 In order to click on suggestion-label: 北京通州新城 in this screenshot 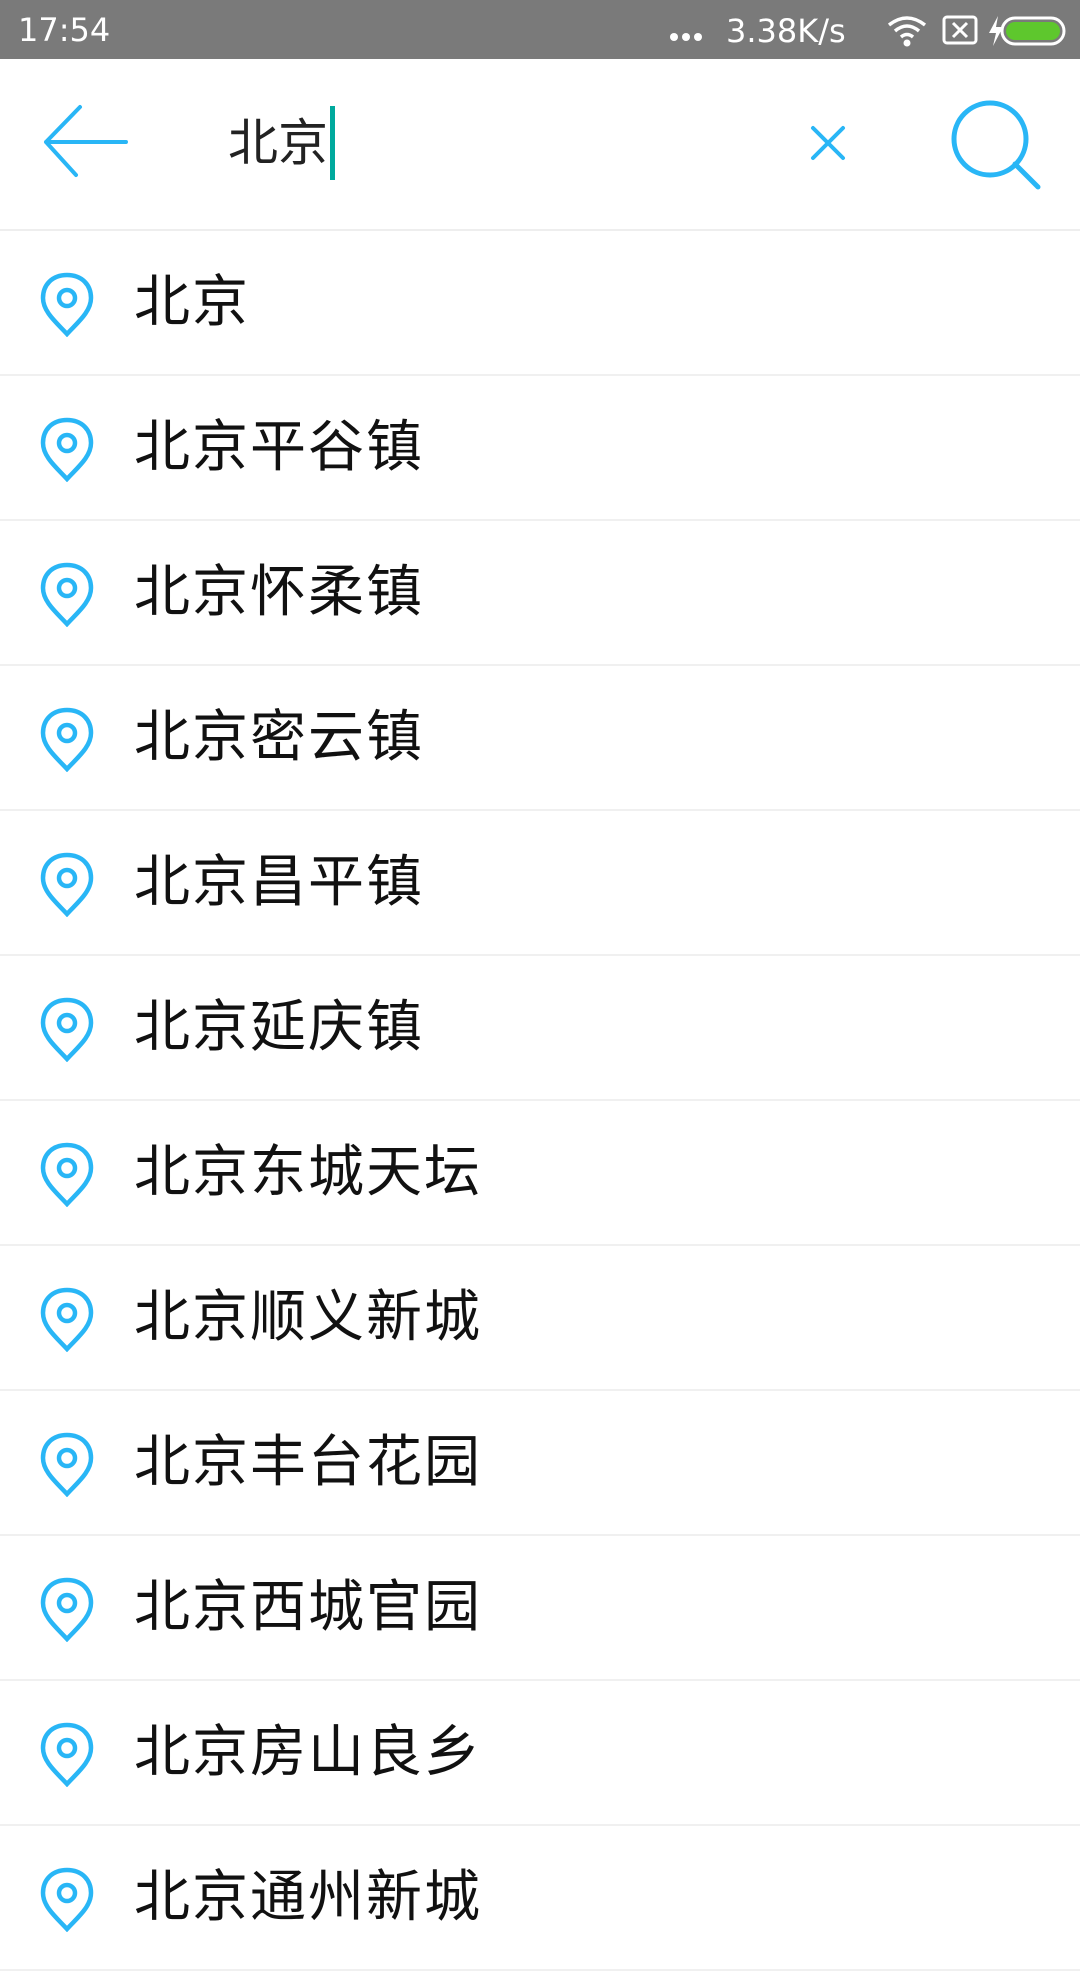, I will do `click(308, 1897)`.